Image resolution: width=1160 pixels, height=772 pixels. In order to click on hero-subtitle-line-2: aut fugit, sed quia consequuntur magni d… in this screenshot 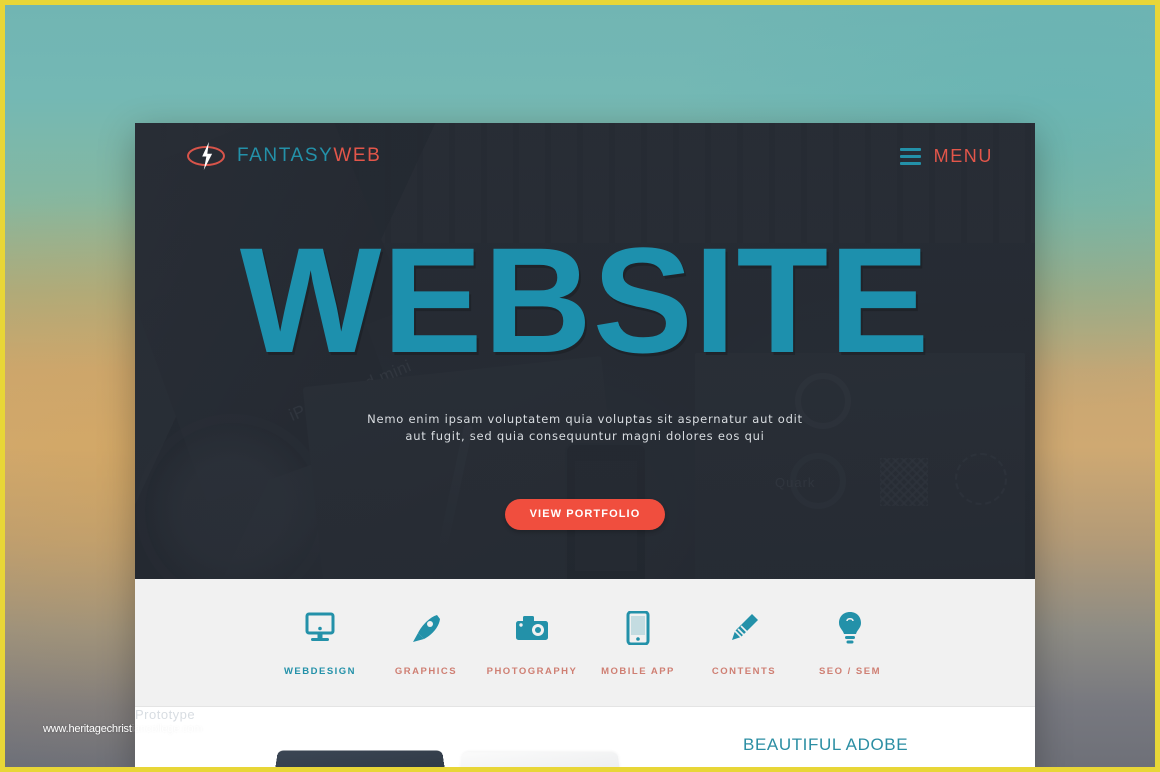, I will do `click(585, 436)`.